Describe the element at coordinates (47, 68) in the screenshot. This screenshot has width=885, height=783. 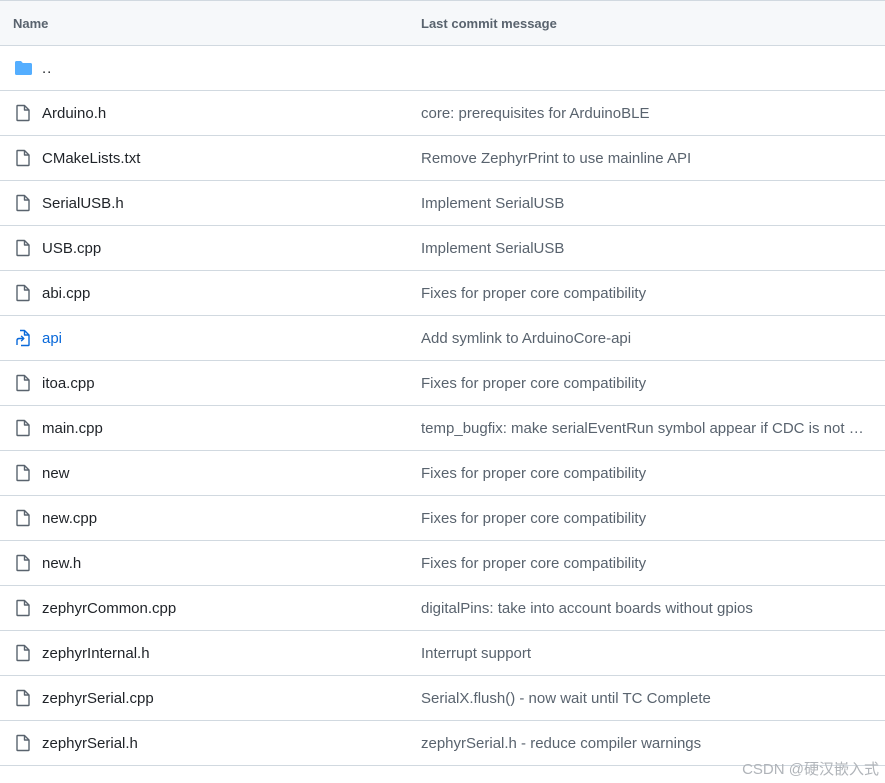
I see `parent-directory-link: ..` at that location.